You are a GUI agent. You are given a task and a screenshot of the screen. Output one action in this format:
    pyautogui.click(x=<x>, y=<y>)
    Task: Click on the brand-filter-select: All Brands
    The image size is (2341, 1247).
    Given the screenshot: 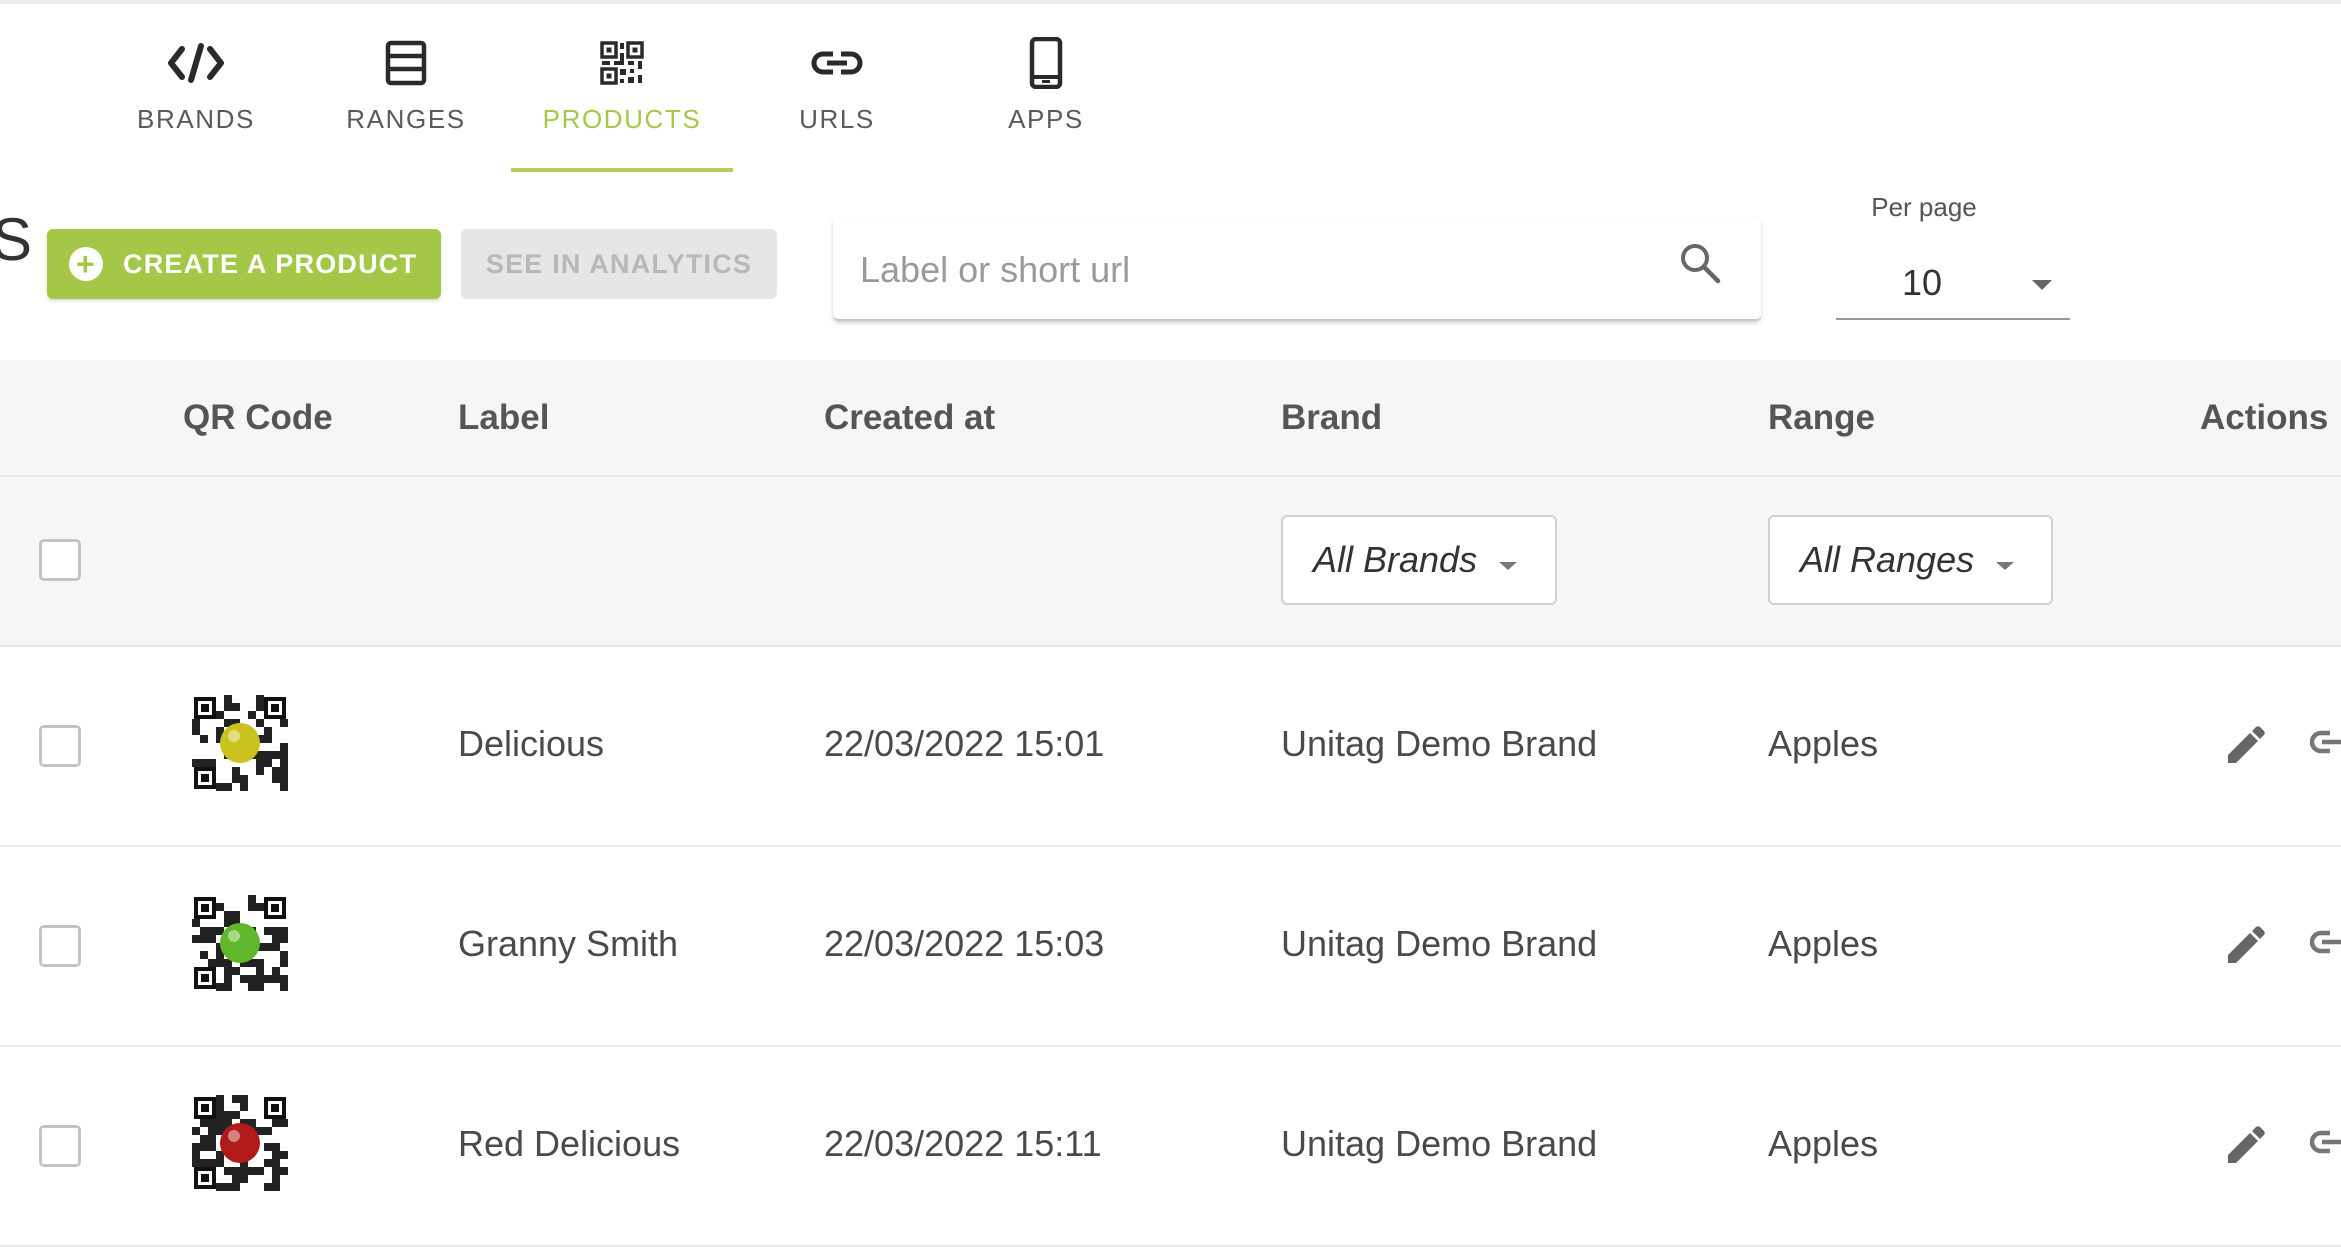 What is the action you would take?
    pyautogui.click(x=1419, y=560)
    